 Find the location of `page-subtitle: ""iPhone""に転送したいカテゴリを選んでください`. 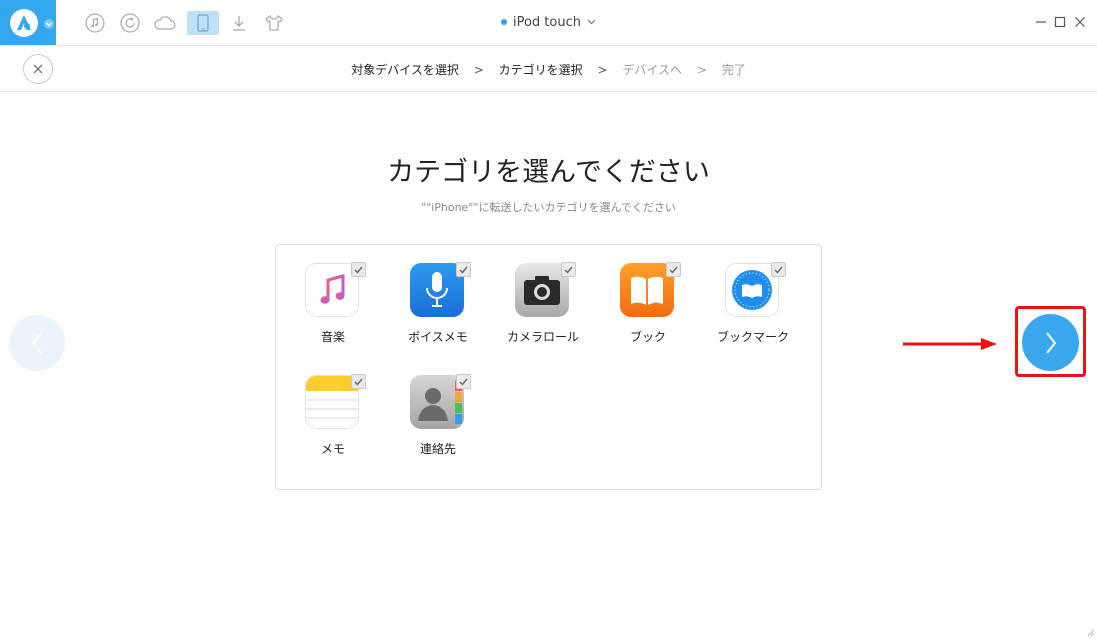

page-subtitle: ""iPhone""に転送したいカテゴリを選んでください is located at coordinates (548, 207).